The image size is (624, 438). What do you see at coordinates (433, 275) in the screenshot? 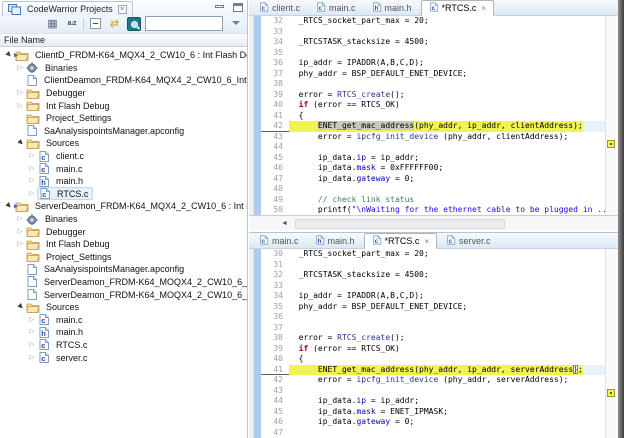
I see `code-line: 32 _RTCSTASK_stacksize = 4500;` at bounding box center [433, 275].